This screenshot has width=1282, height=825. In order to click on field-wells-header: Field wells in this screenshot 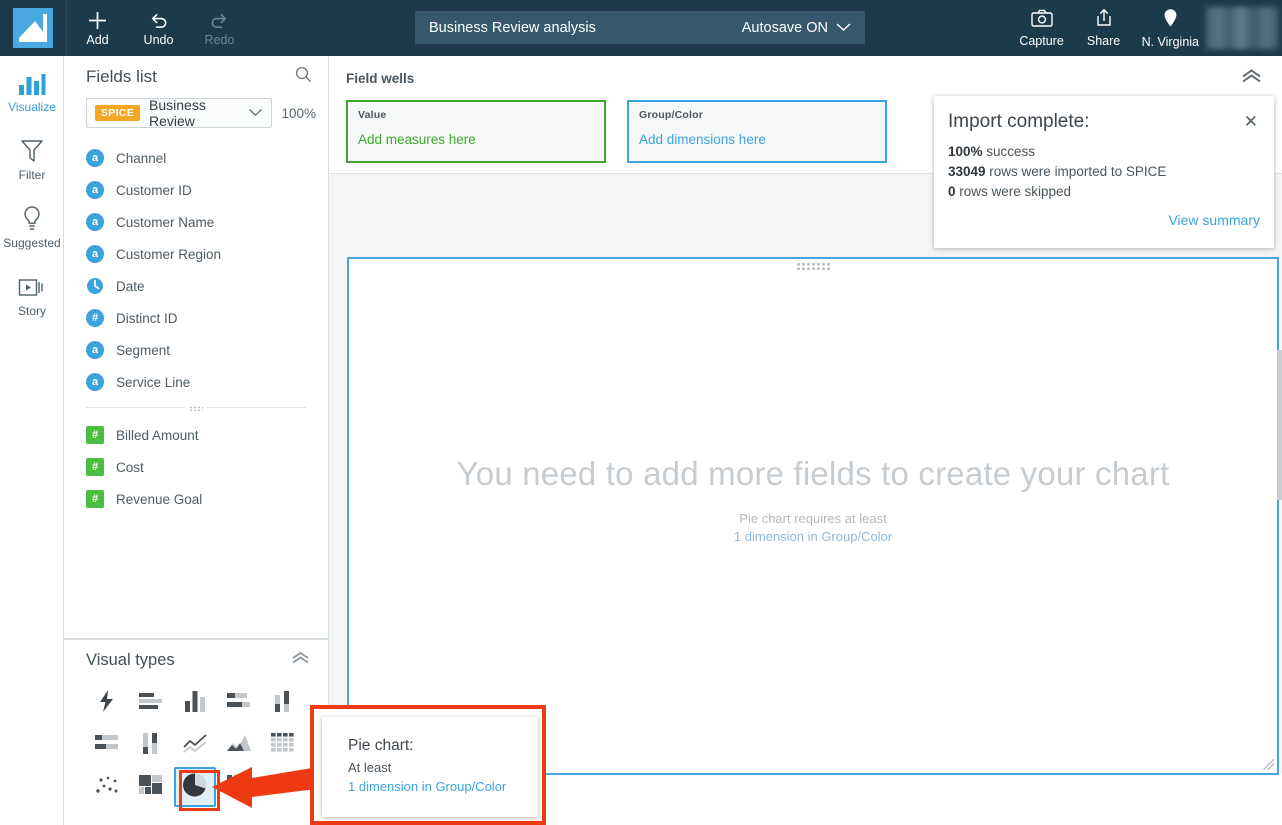, I will do `click(805, 73)`.